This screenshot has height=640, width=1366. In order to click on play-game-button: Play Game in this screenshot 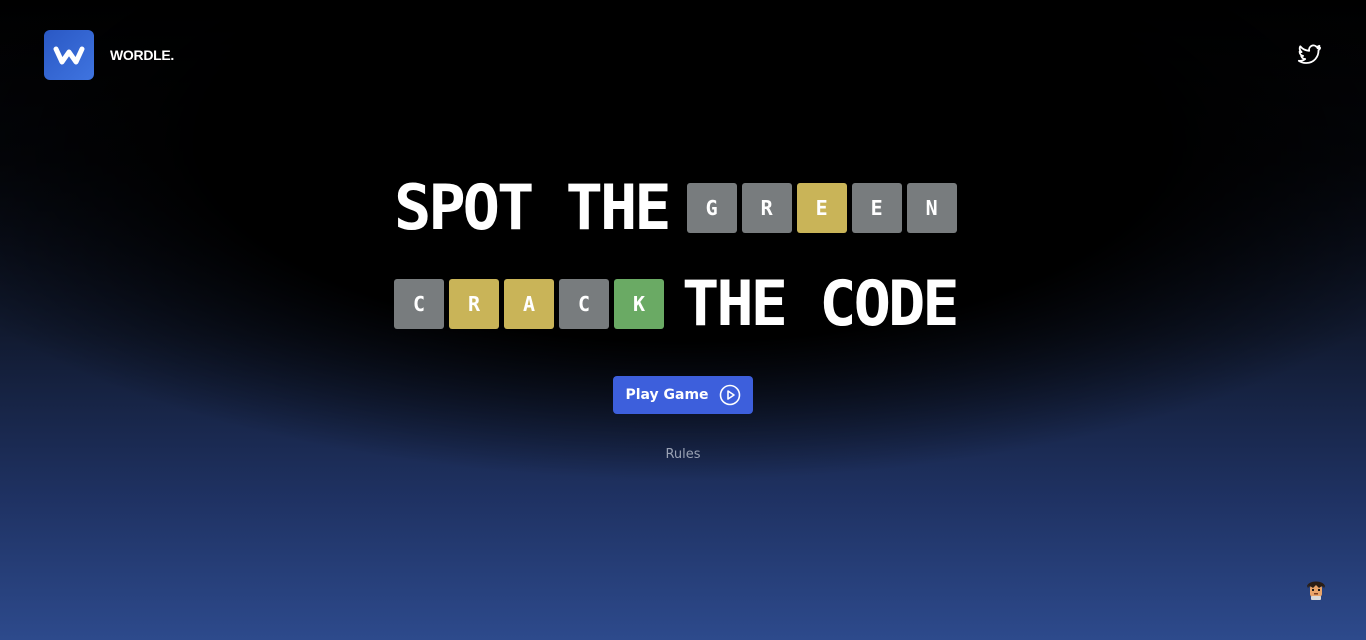, I will do `click(683, 395)`.